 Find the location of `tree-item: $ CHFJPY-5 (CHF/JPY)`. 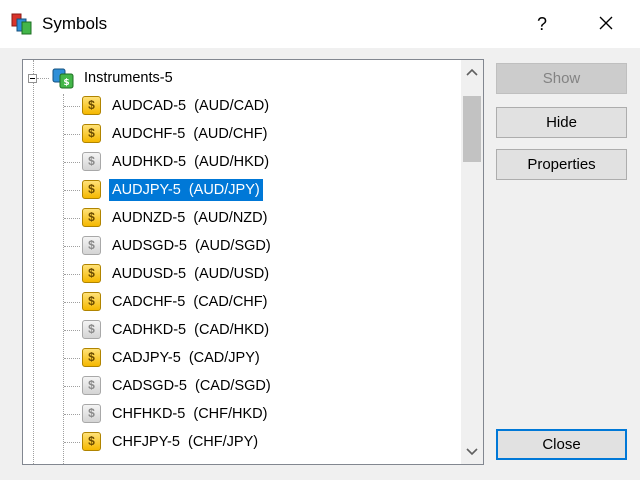

tree-item: $ CHFJPY-5 (CHF/JPY) is located at coordinates (243, 442).